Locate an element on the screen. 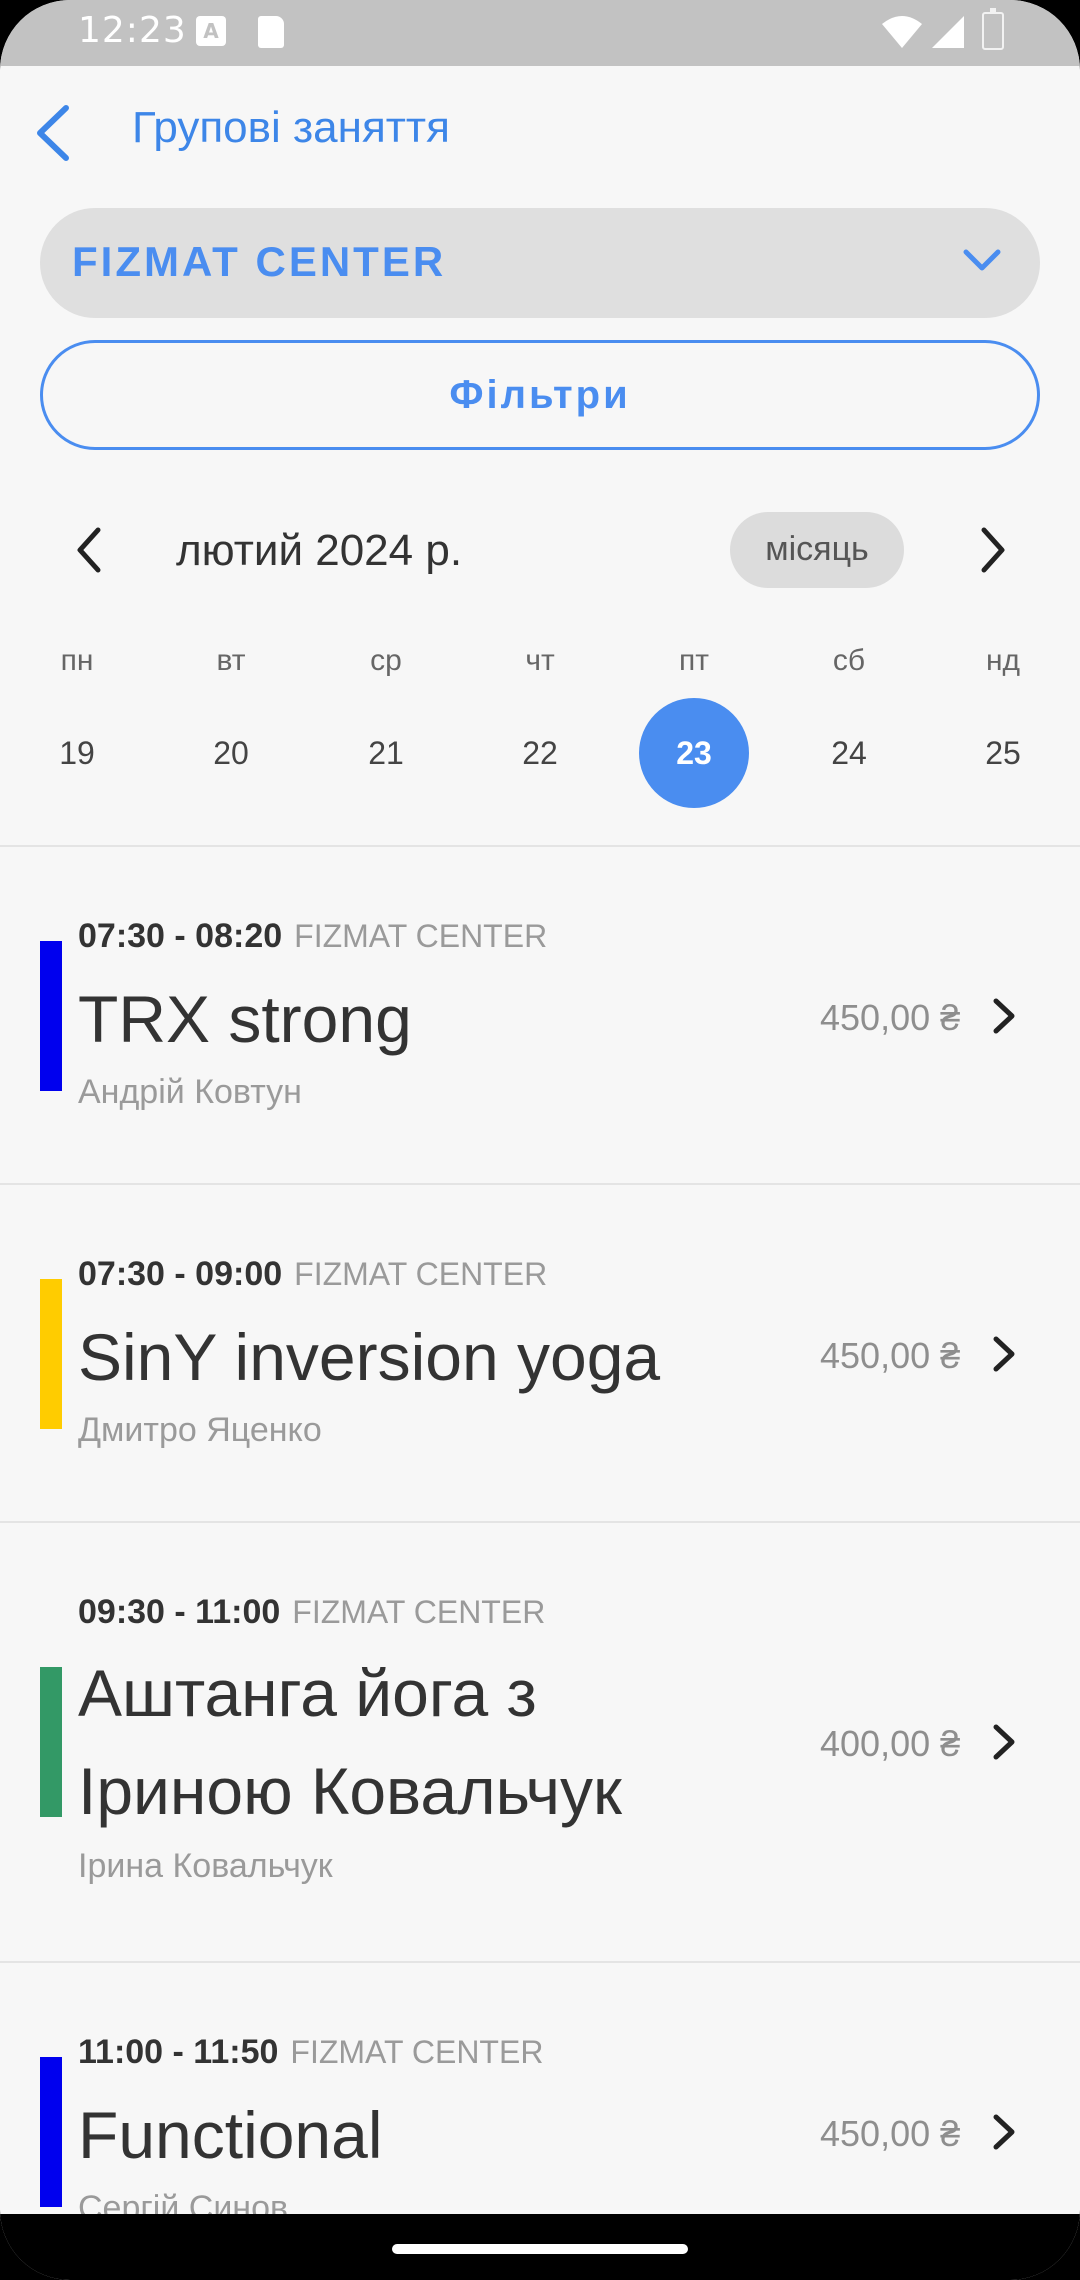 This screenshot has height=2280, width=1080. battery-icon is located at coordinates (993, 29).